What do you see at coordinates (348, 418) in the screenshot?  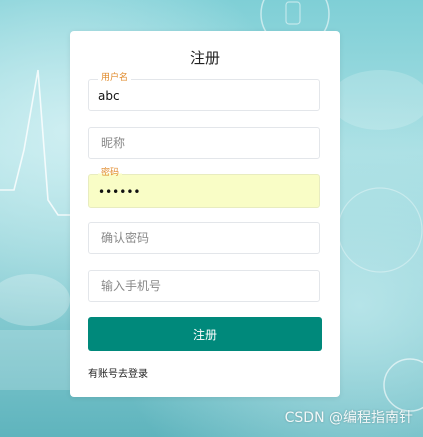 I see `watermark: CSDN @编程指南针` at bounding box center [348, 418].